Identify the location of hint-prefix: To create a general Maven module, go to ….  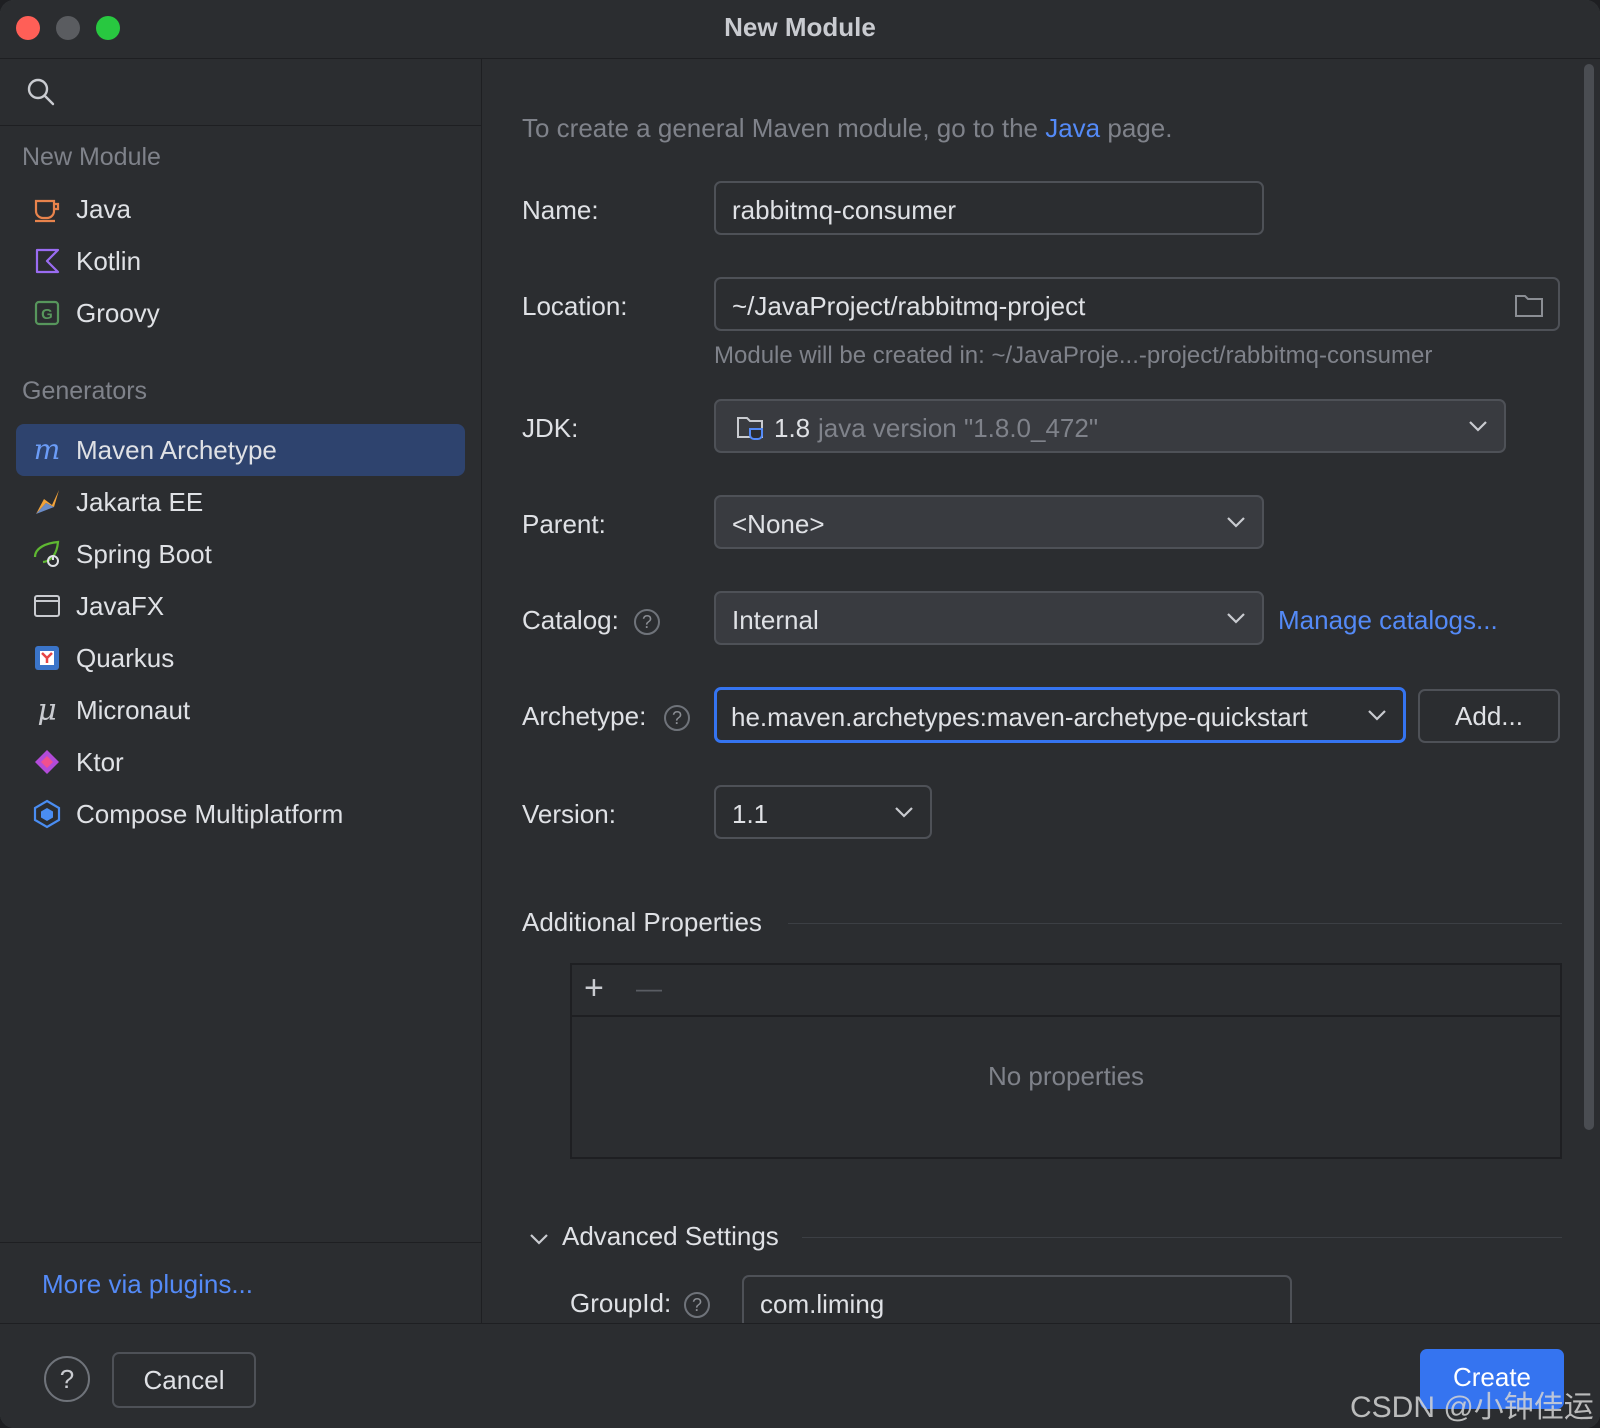
(784, 128).